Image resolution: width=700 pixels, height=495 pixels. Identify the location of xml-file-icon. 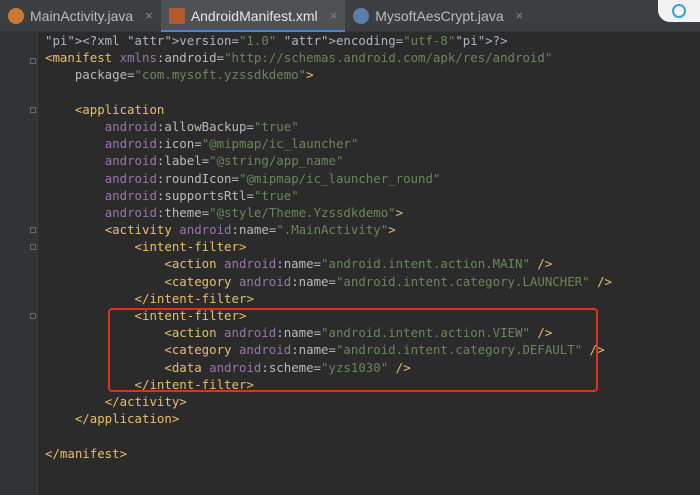
(176, 15).